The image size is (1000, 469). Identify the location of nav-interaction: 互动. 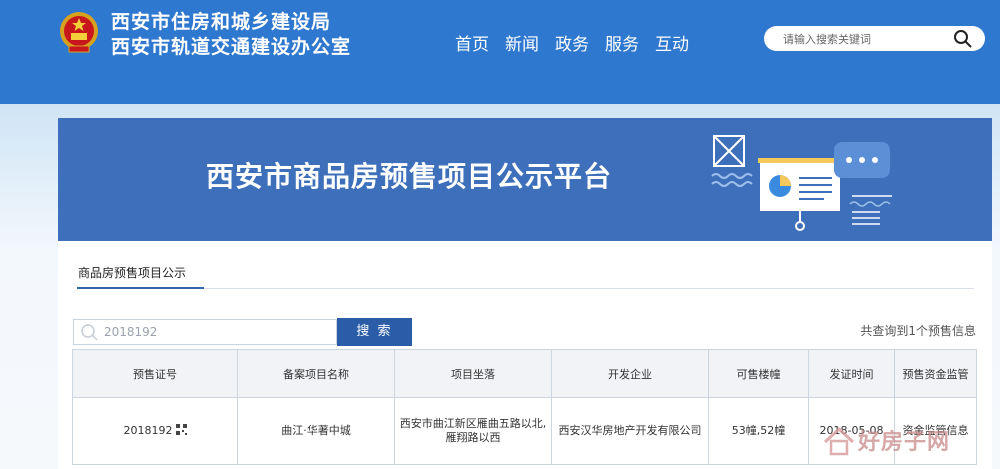
(672, 42).